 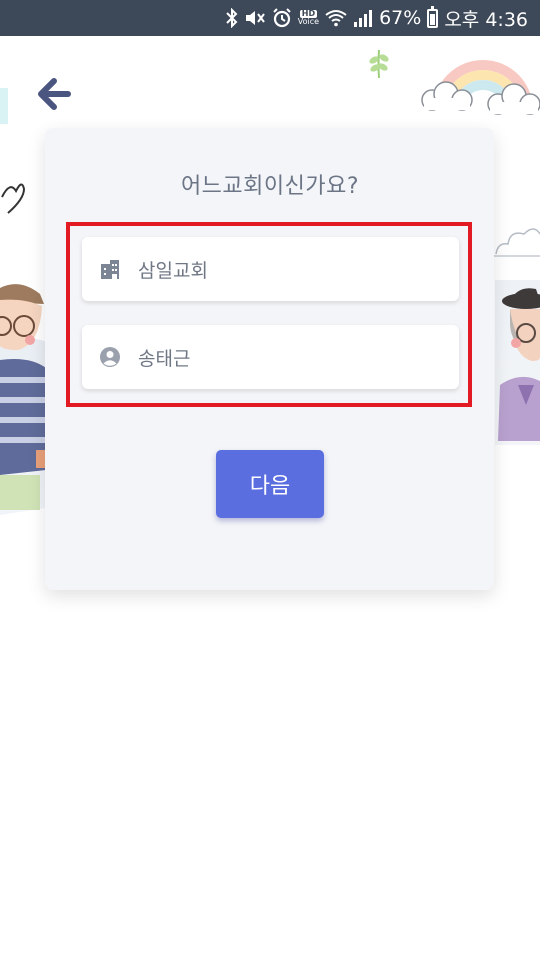 What do you see at coordinates (269, 314) in the screenshot?
I see `highlight-box` at bounding box center [269, 314].